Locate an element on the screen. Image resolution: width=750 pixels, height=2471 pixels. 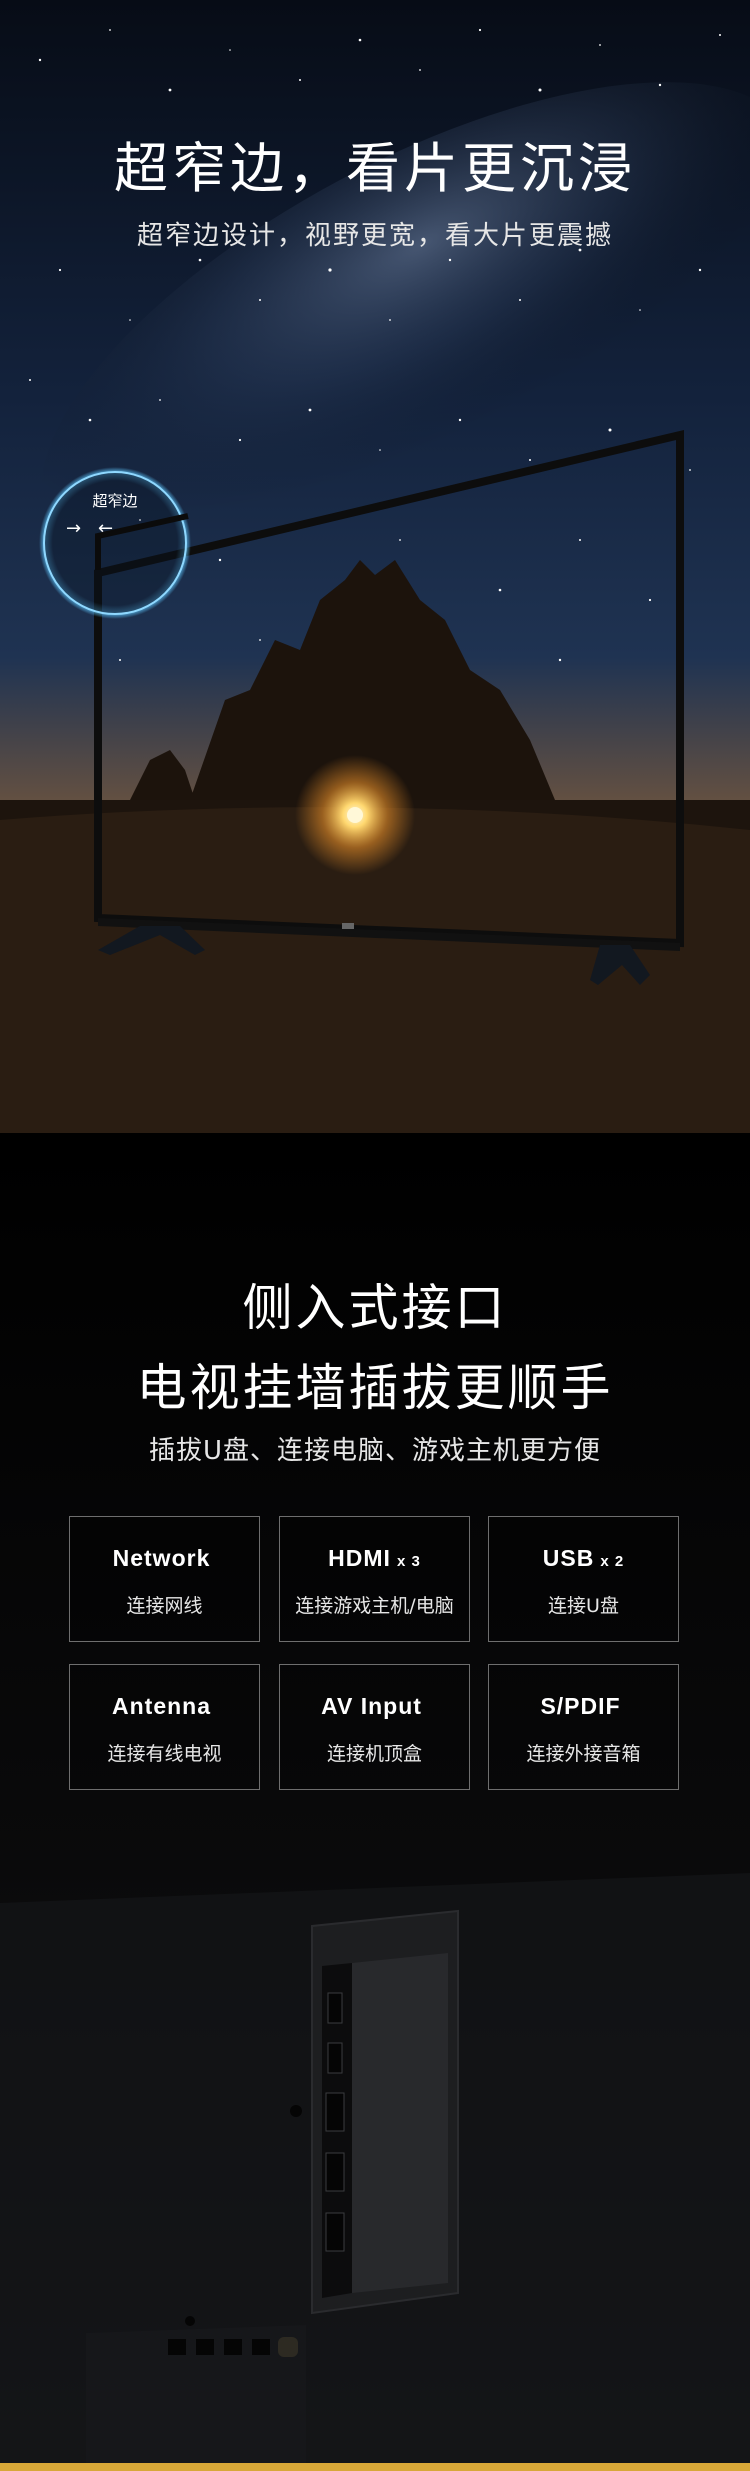
bezel-label: 超窄边 is located at coordinates (115, 501).